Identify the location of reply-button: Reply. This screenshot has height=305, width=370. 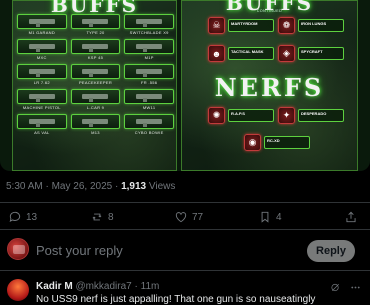
(331, 251).